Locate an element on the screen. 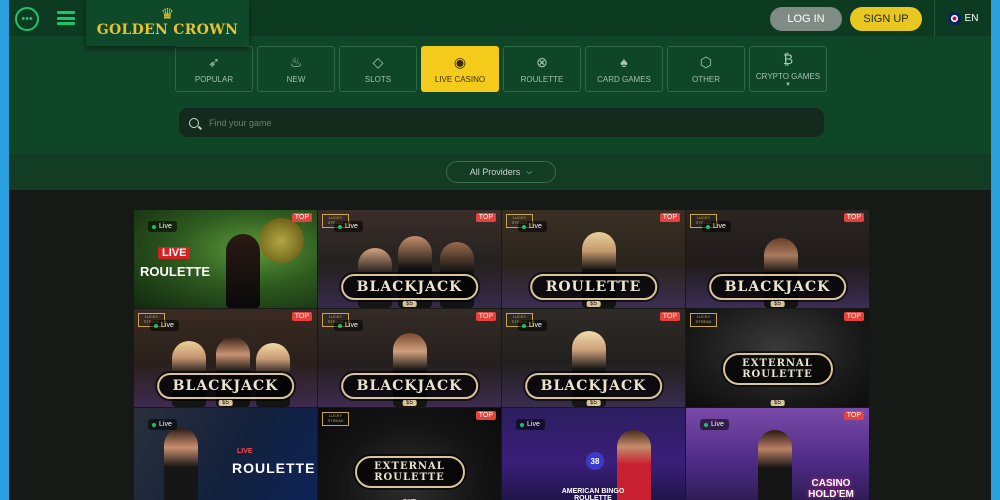 This screenshot has height=500, width=1000. provider-bar: All Providers ⌵ is located at coordinates (500, 172).